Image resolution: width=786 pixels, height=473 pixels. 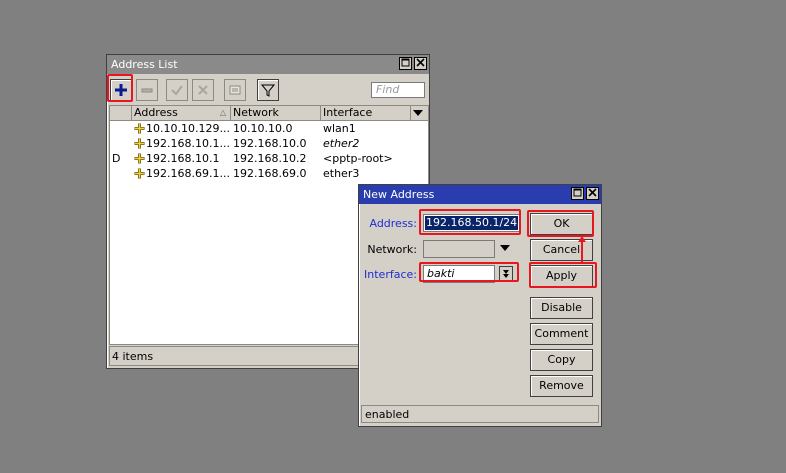 I want to click on address-label: Address:, so click(x=393, y=223).